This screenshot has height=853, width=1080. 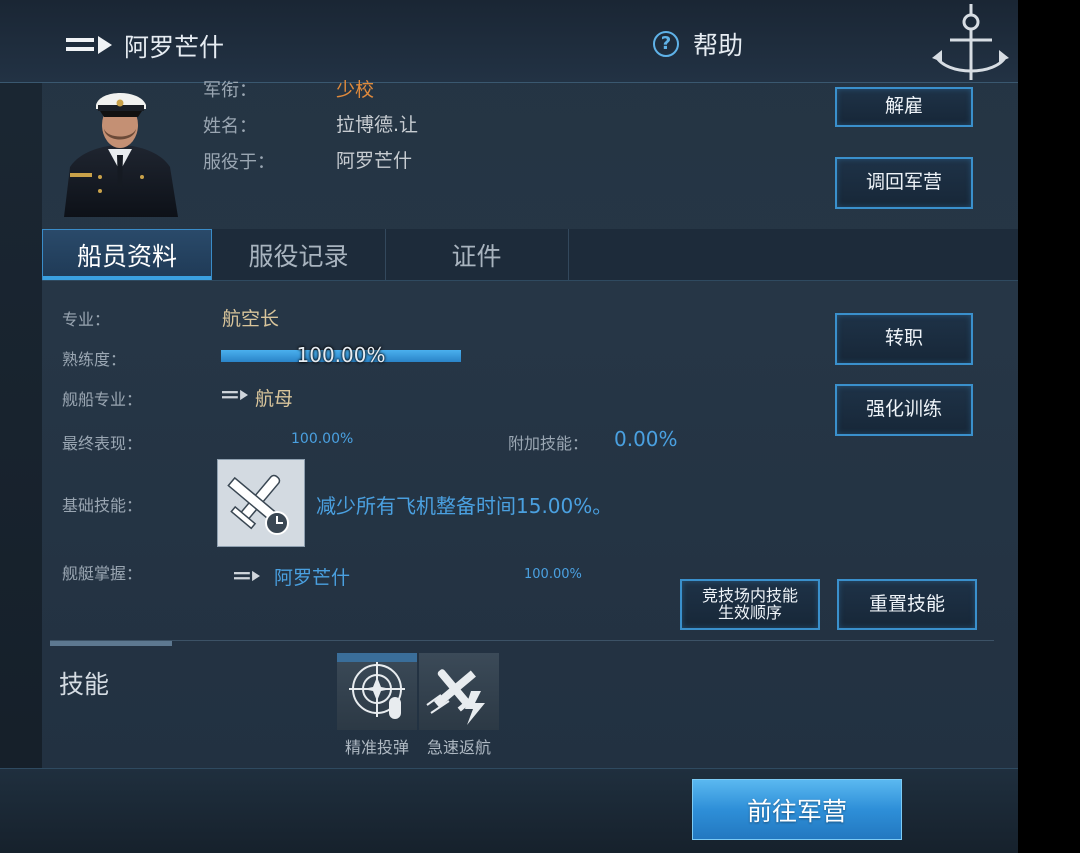 What do you see at coordinates (907, 604) in the screenshot?
I see `reset-skills-button: 重置技能` at bounding box center [907, 604].